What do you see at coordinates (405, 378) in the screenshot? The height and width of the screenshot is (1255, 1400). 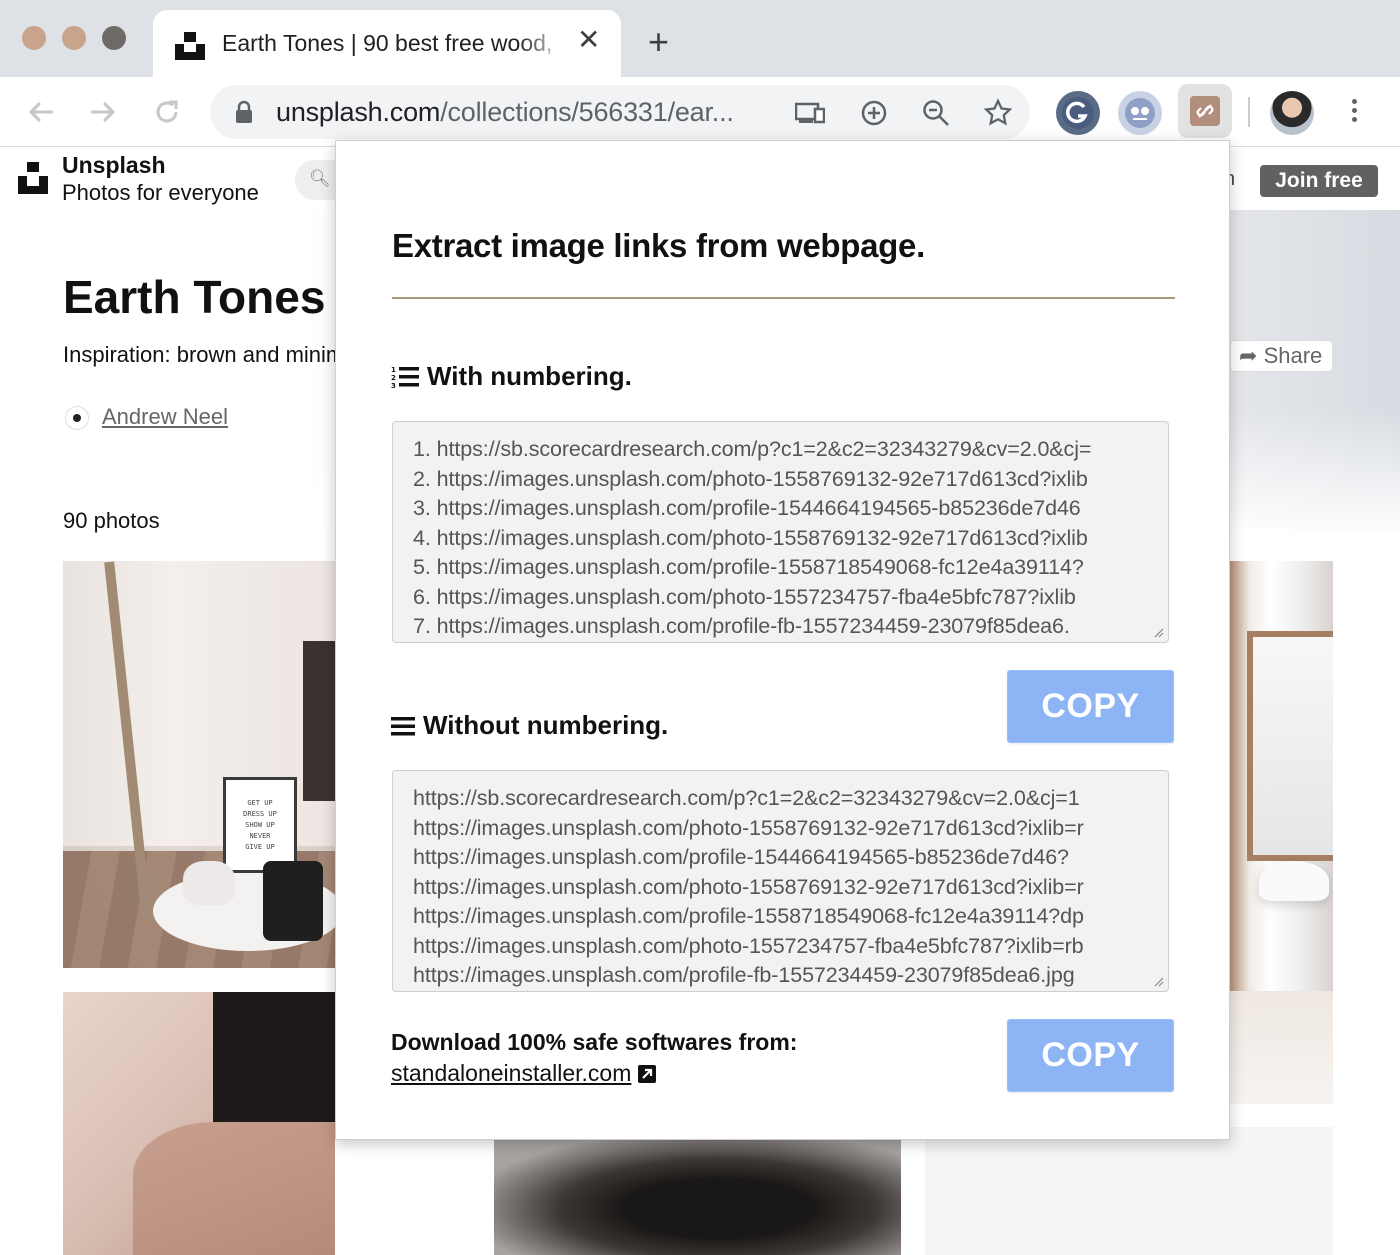 I see `numbered-list-icon: 1 2 3` at bounding box center [405, 378].